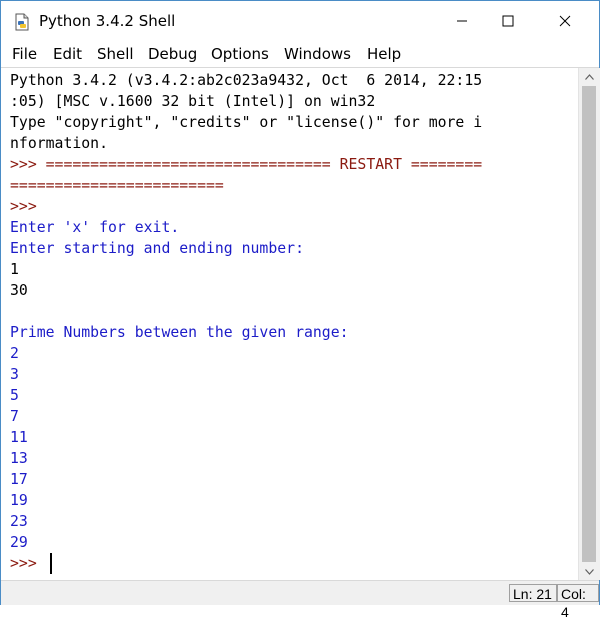  I want to click on shell-line: 23, so click(19, 521).